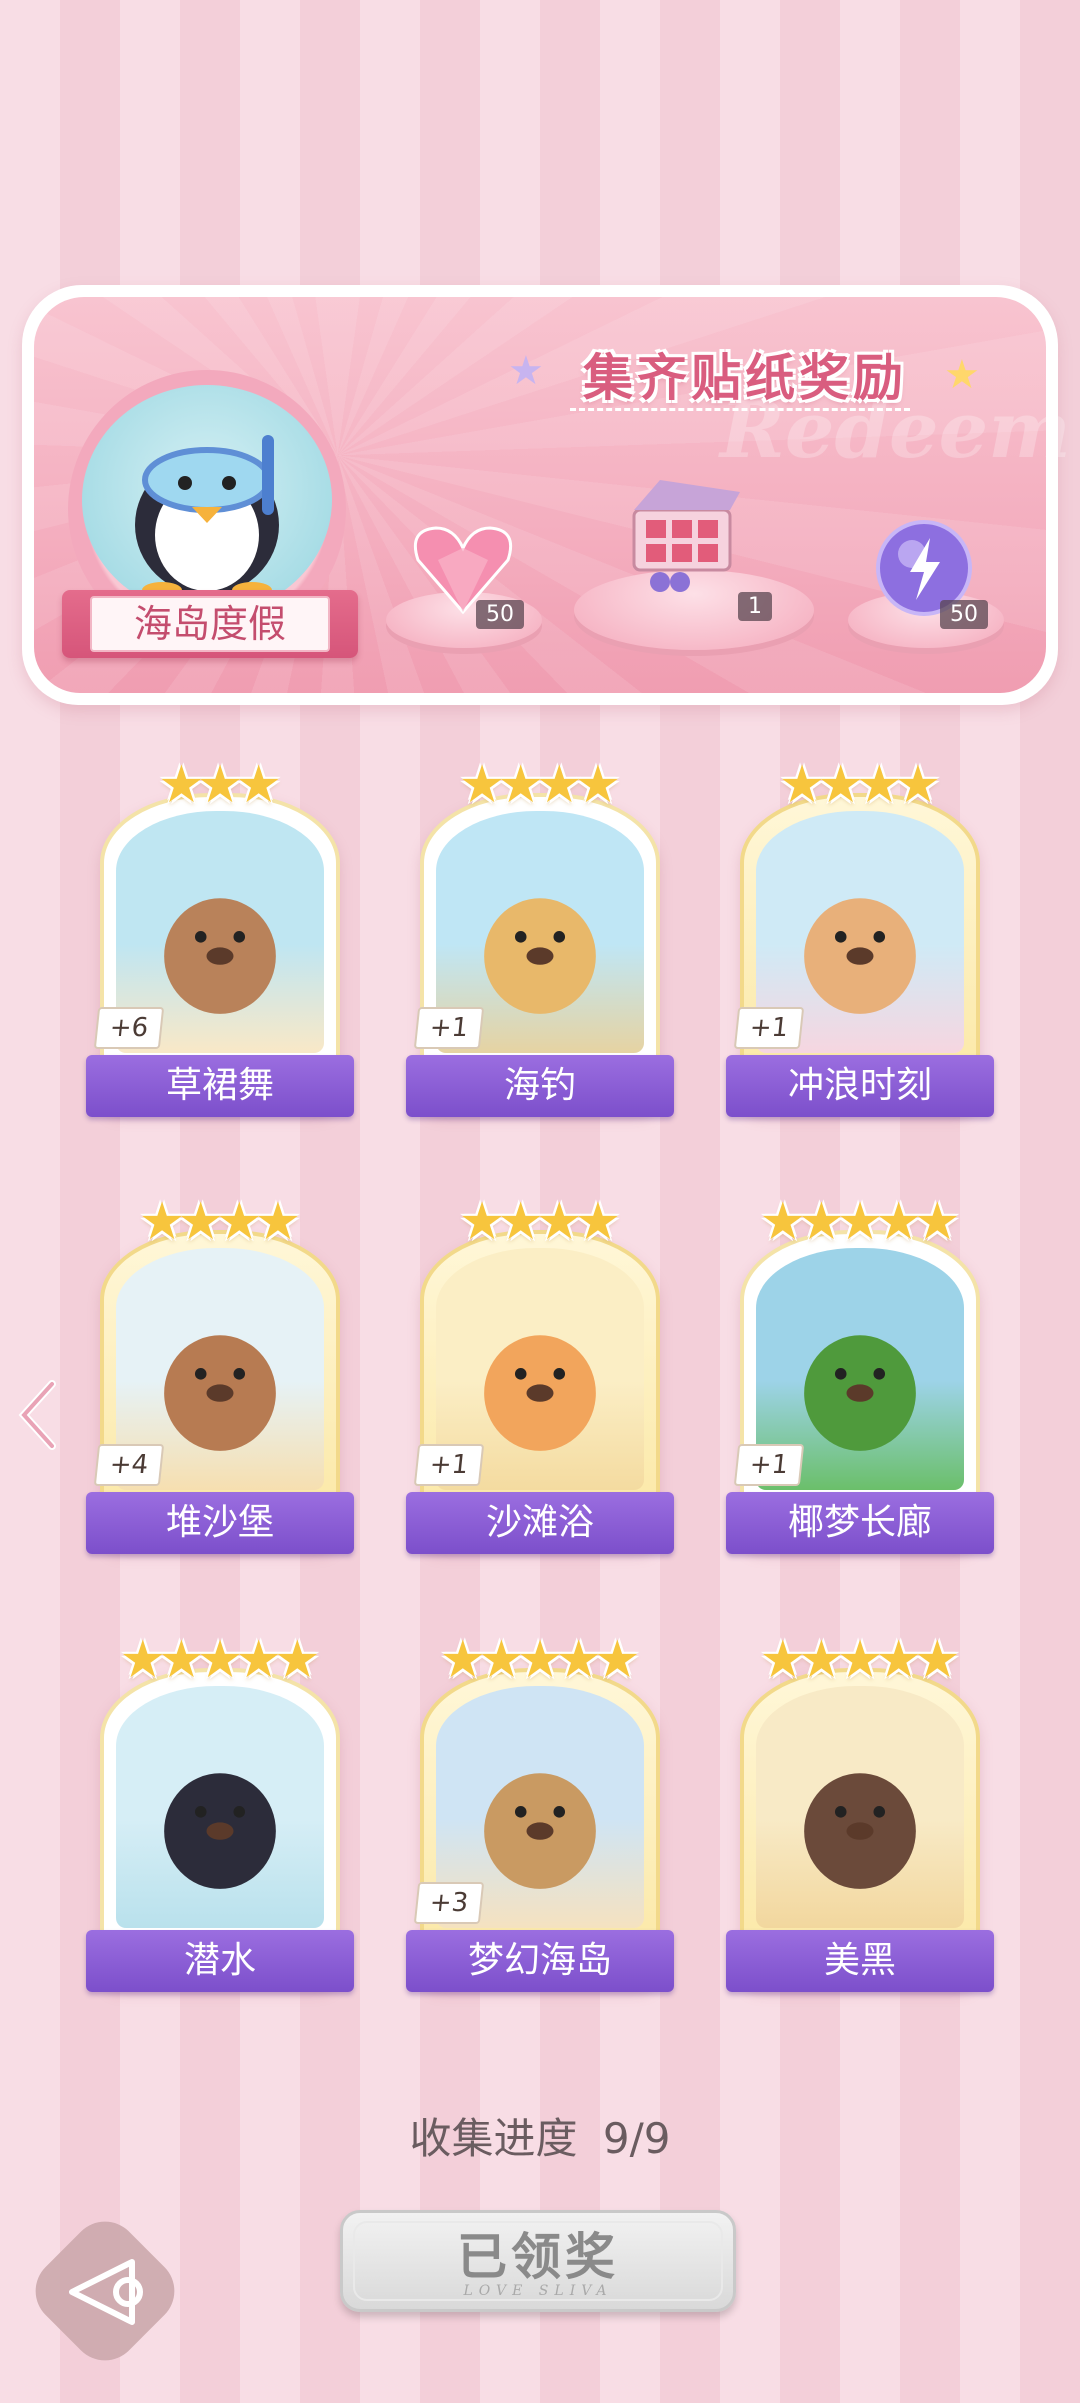 The height and width of the screenshot is (2403, 1080). What do you see at coordinates (860, 940) in the screenshot?
I see `sticker-card: ★★★★ +1 冲浪时刻` at bounding box center [860, 940].